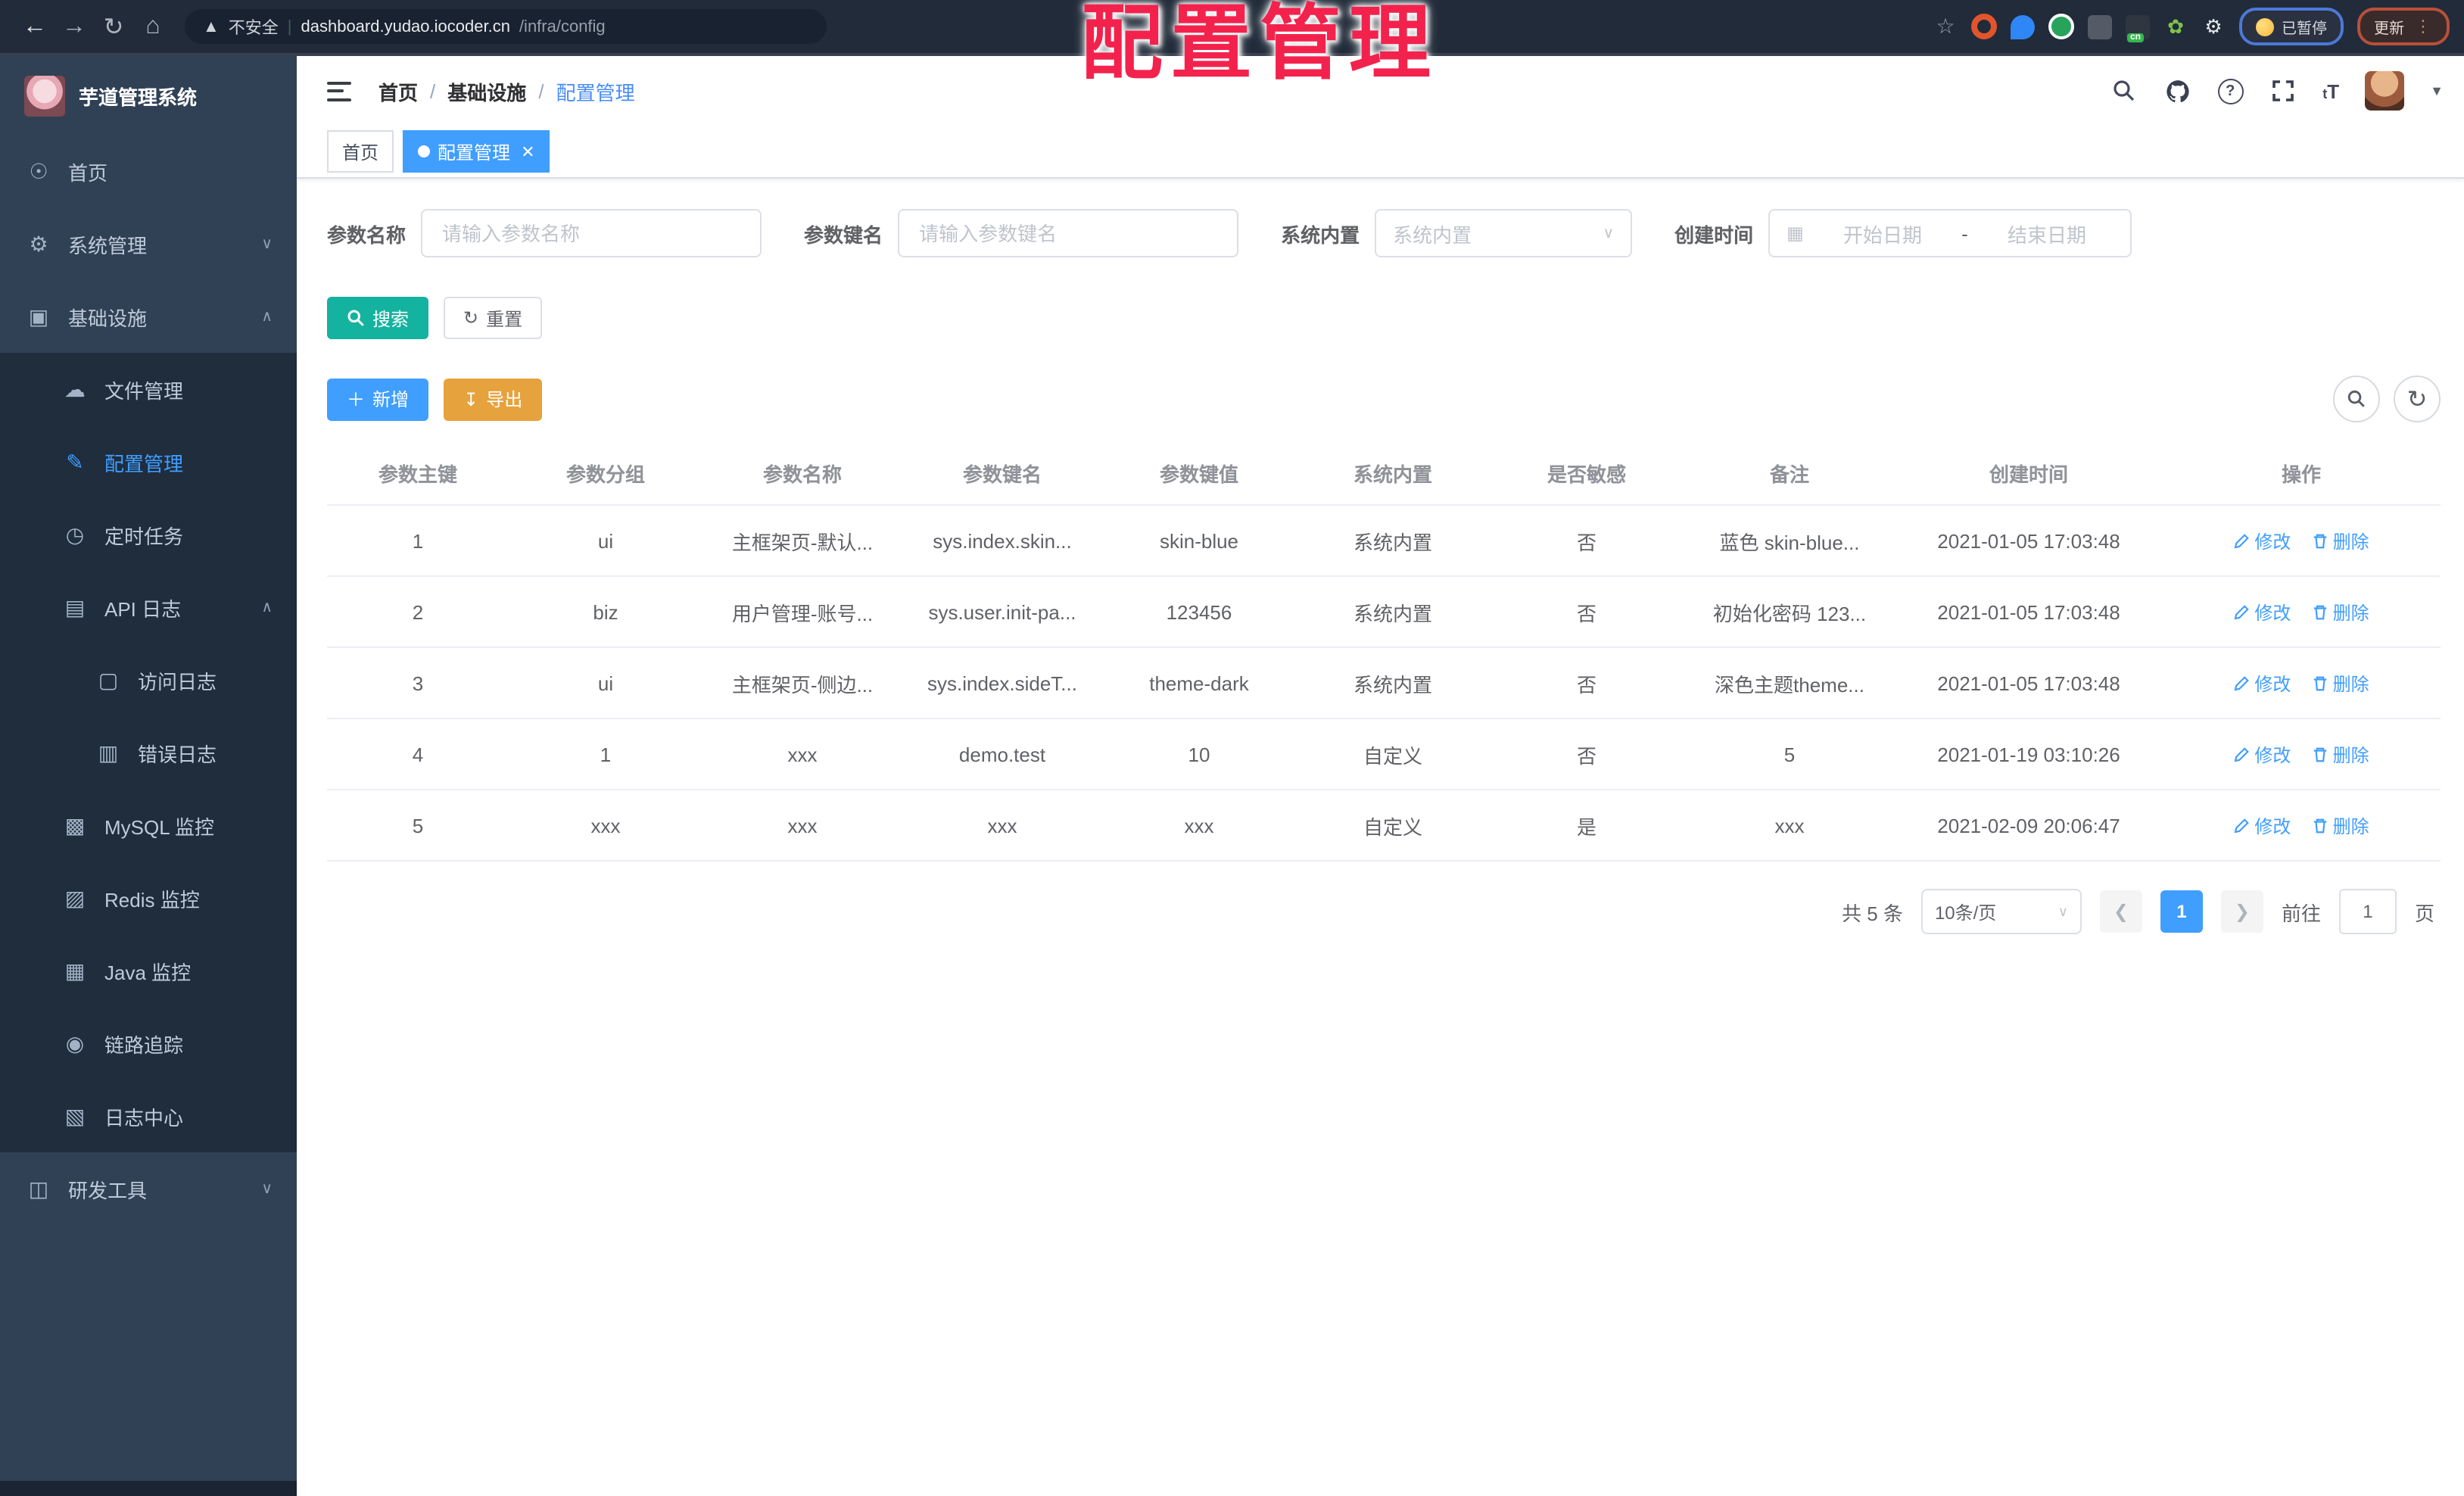  I want to click on cn-badge: cn, so click(2136, 37).